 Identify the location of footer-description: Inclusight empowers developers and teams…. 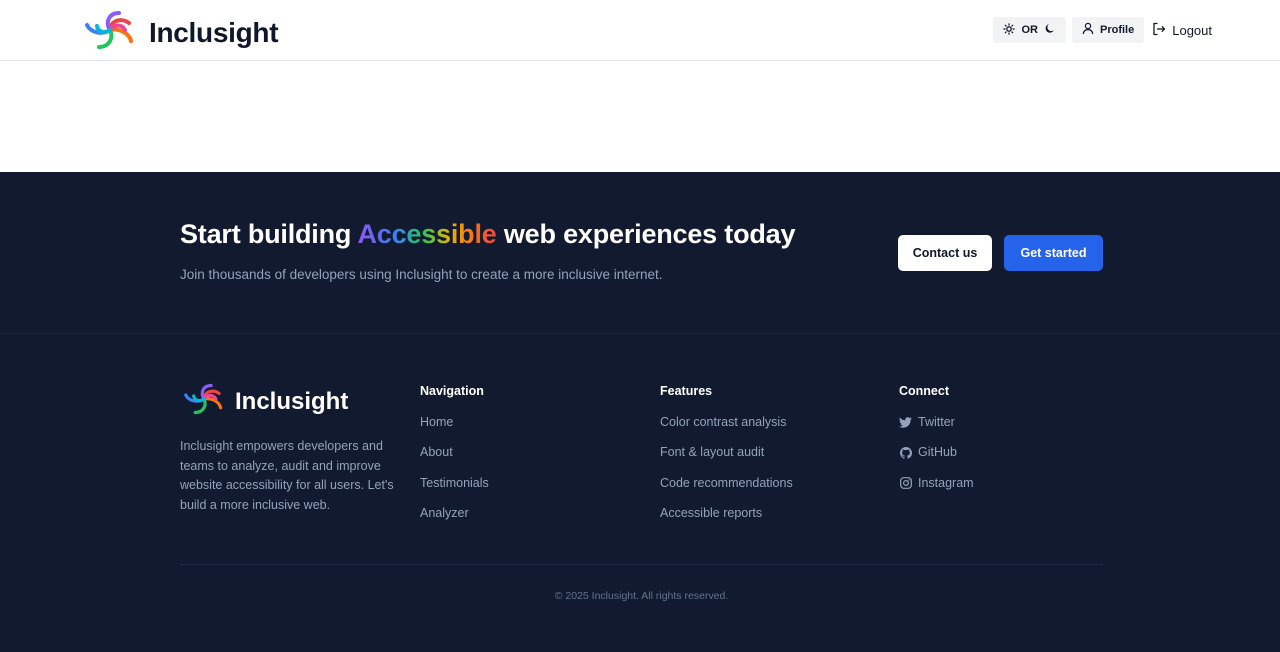
(287, 475).